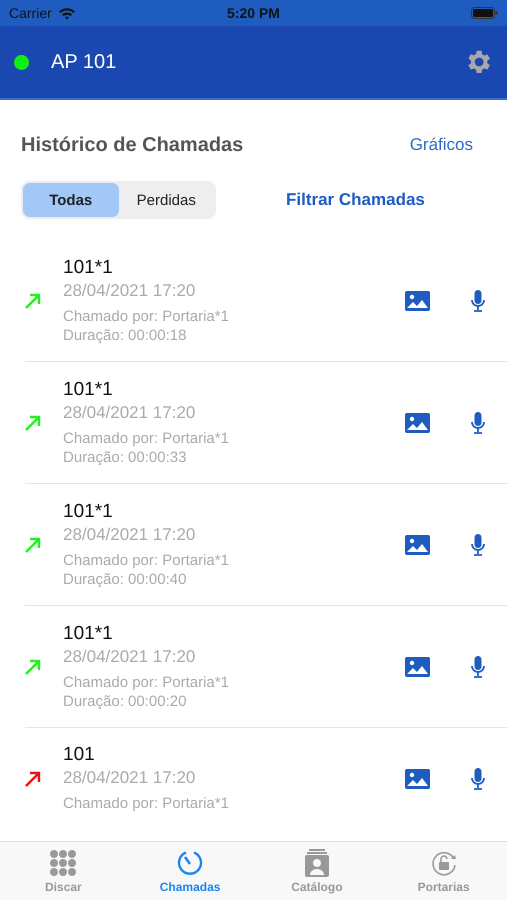 The width and height of the screenshot is (507, 900). Describe the element at coordinates (63, 862) in the screenshot. I see `keypad-icon` at that location.